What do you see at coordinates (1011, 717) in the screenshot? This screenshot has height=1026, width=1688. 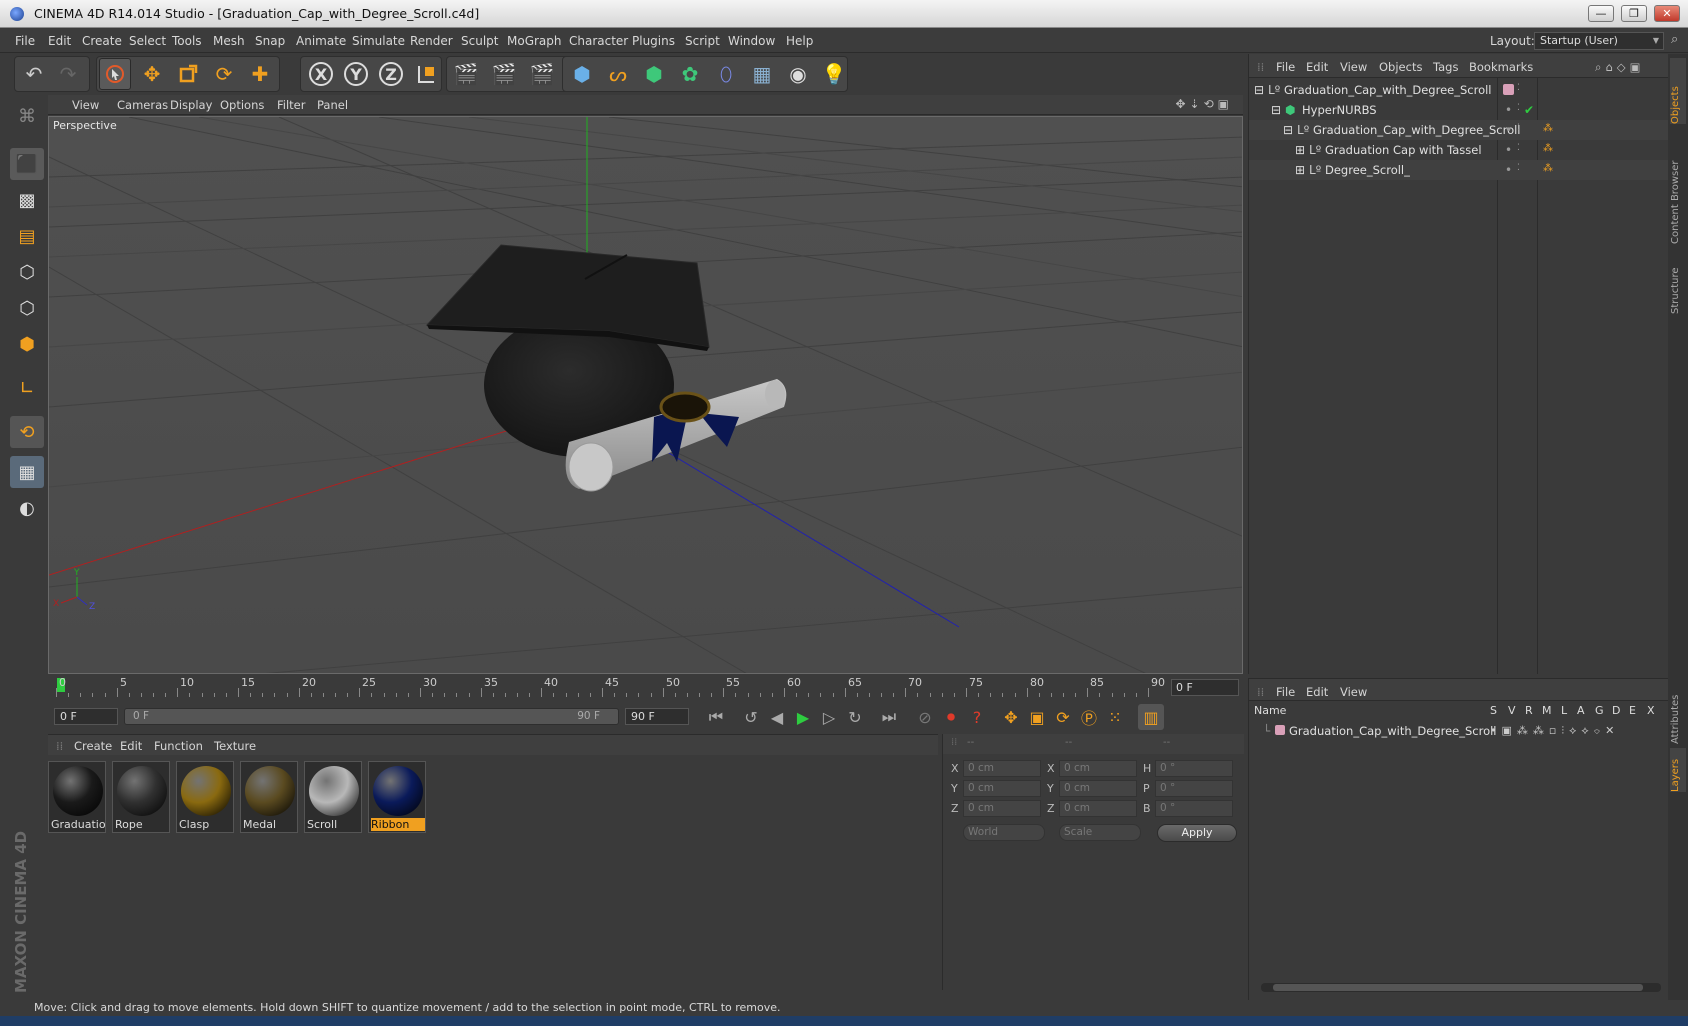 I see `key-position-icon: ✥` at bounding box center [1011, 717].